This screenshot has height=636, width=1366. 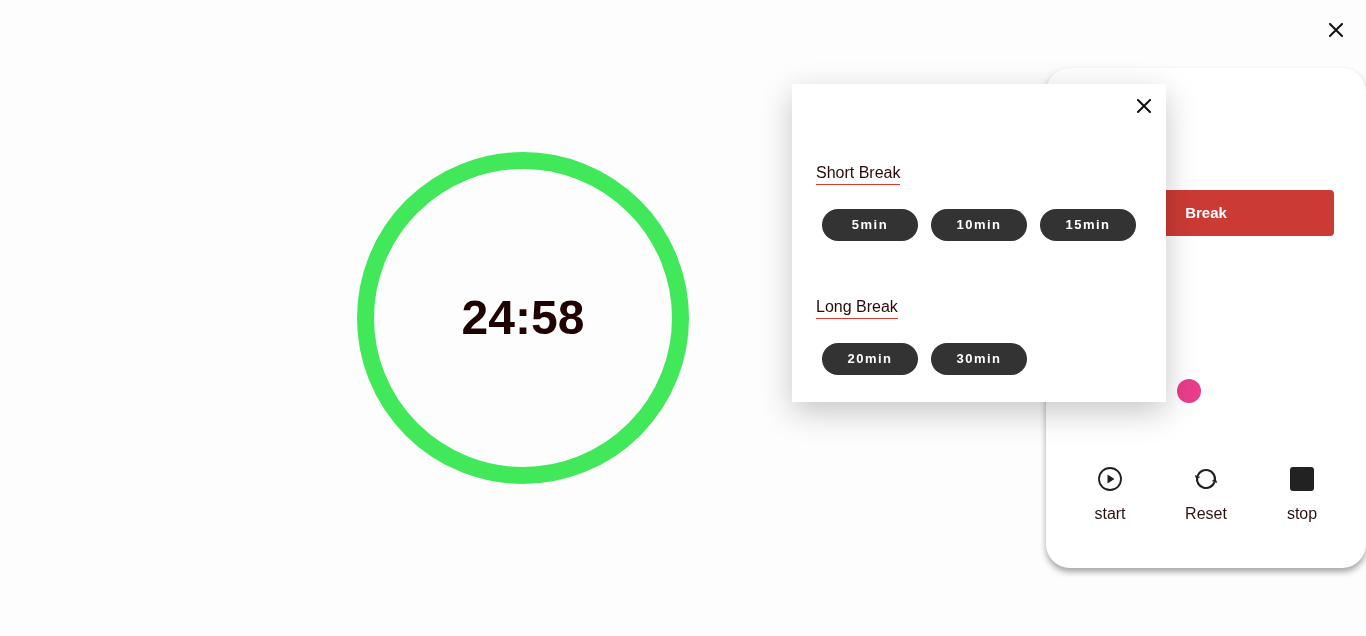 What do you see at coordinates (979, 225) in the screenshot?
I see `duration-button: 10min` at bounding box center [979, 225].